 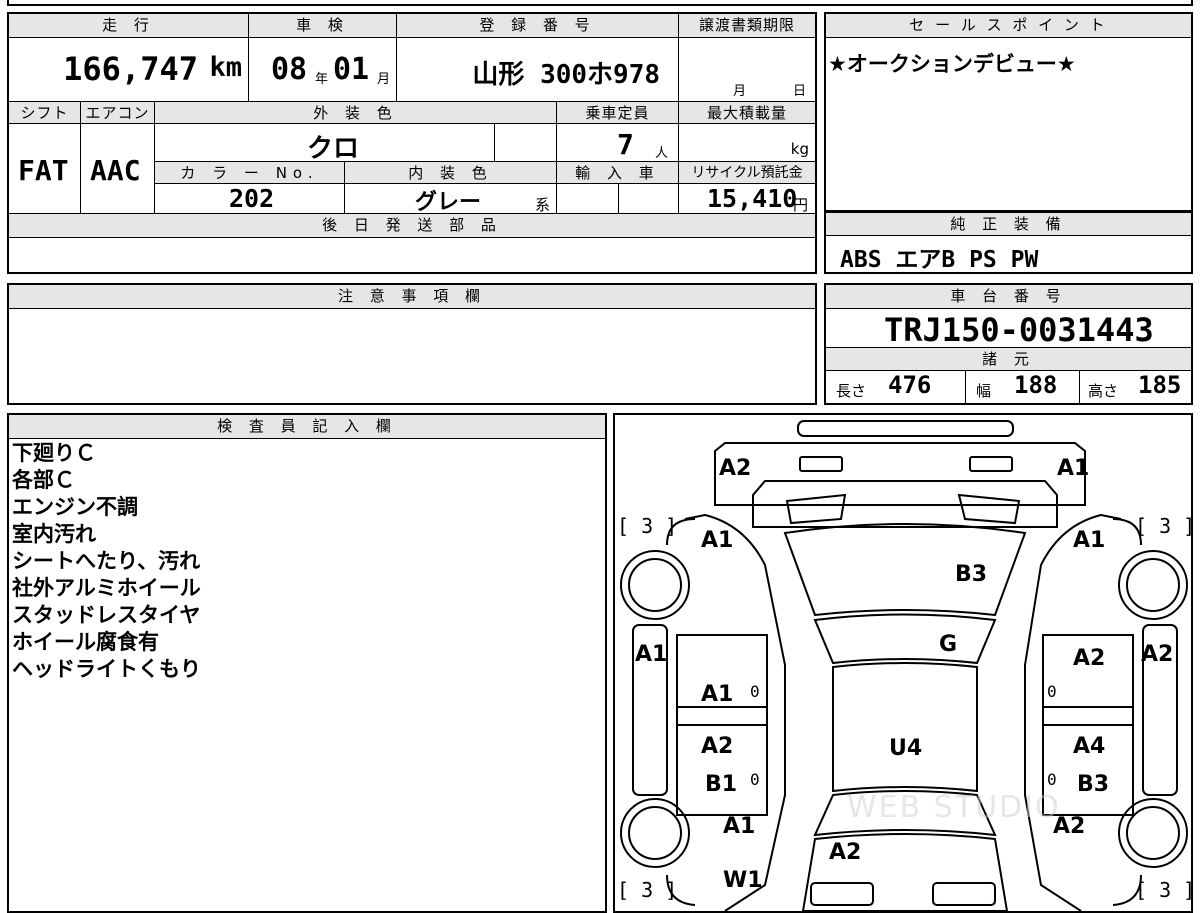 What do you see at coordinates (954, 807) in the screenshot?
I see `diagram-watermark: WEB STUDIO` at bounding box center [954, 807].